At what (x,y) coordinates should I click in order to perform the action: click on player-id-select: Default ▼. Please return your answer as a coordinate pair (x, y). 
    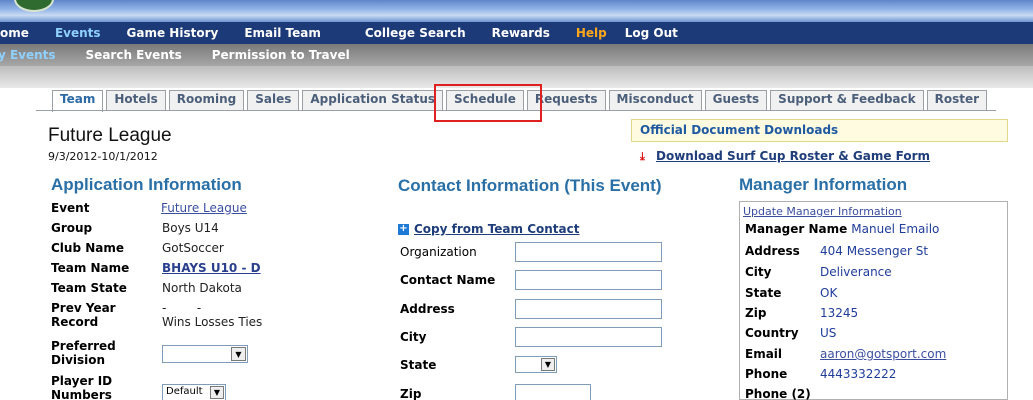
    Looking at the image, I should click on (194, 392).